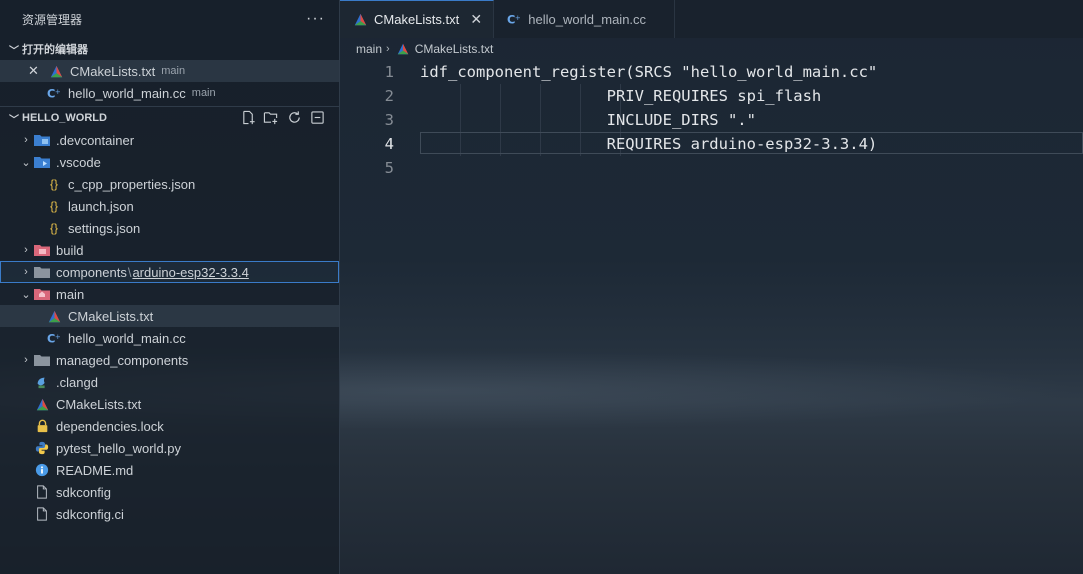 The width and height of the screenshot is (1083, 574). What do you see at coordinates (110, 426) in the screenshot?
I see `tree-item-label: dependencies.lock` at bounding box center [110, 426].